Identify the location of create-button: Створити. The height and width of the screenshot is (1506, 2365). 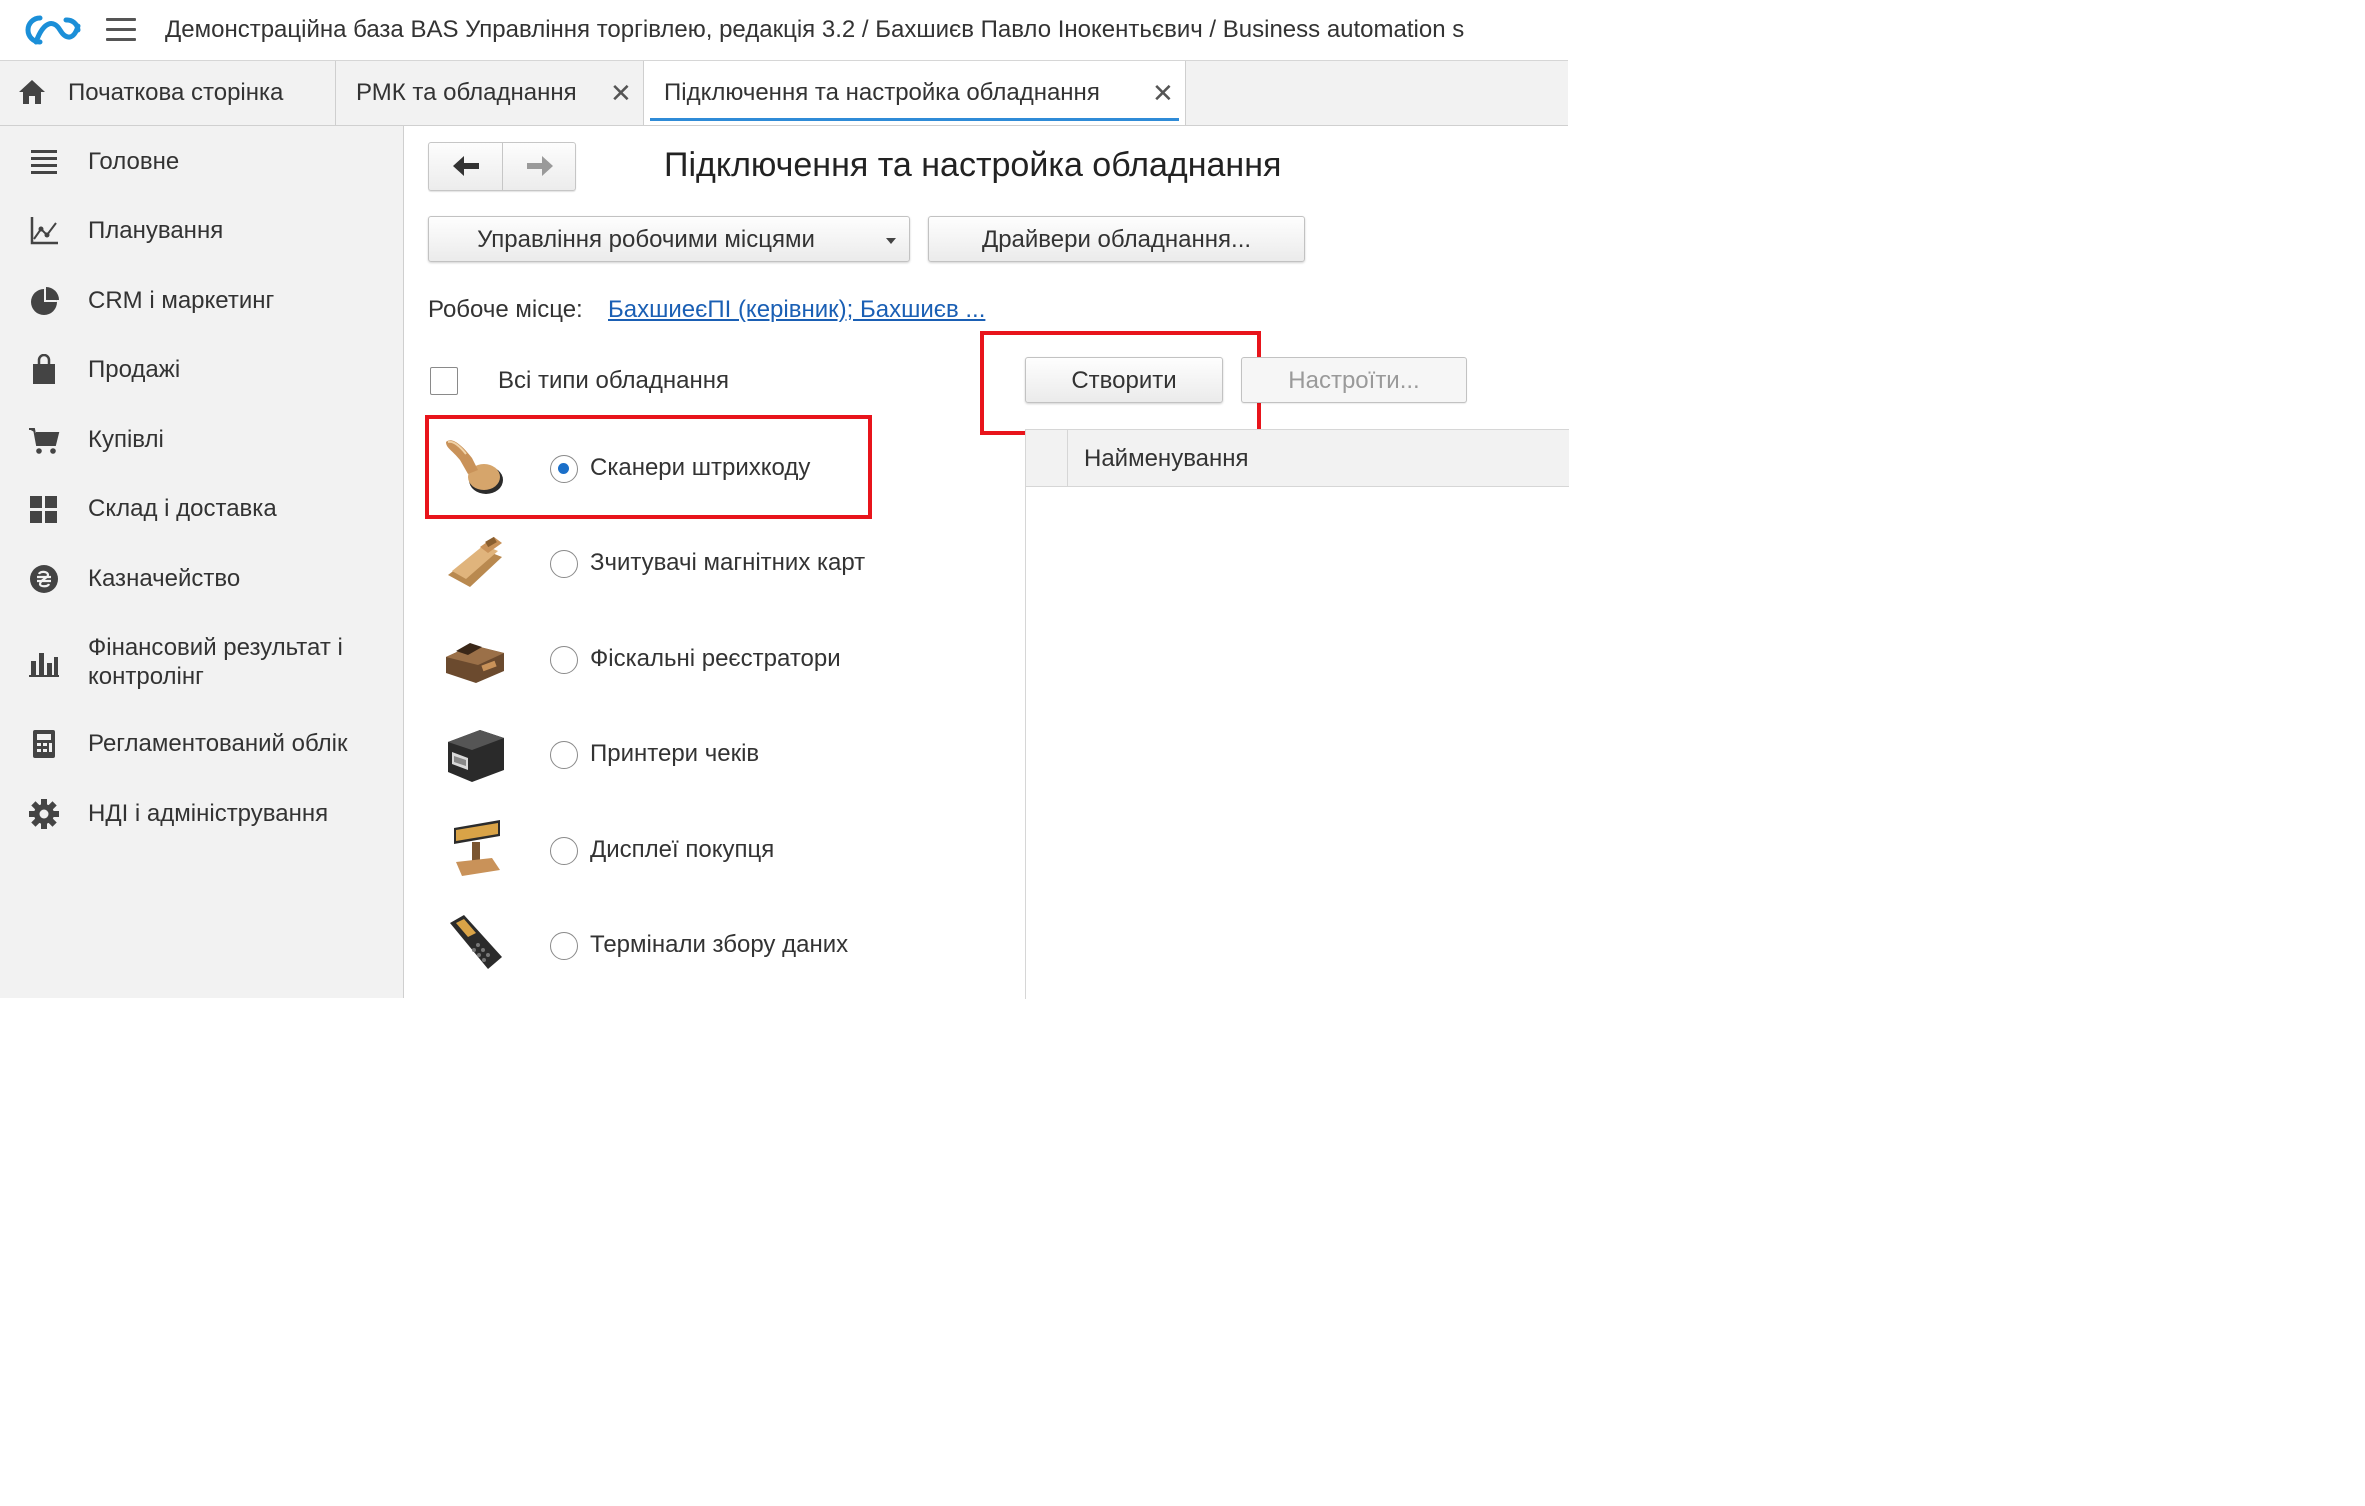
(1124, 380).